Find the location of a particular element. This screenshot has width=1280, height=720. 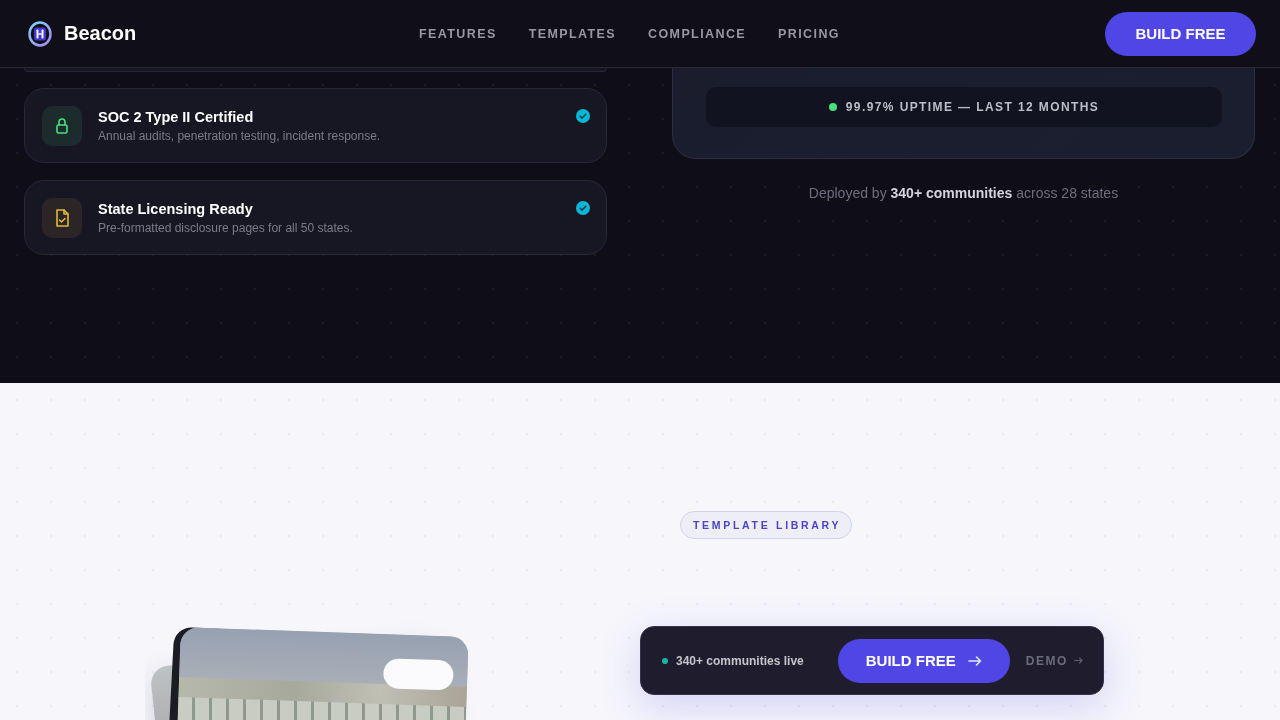

deployment-note: Deployed by 340+ communities across 28 states is located at coordinates (963, 193).